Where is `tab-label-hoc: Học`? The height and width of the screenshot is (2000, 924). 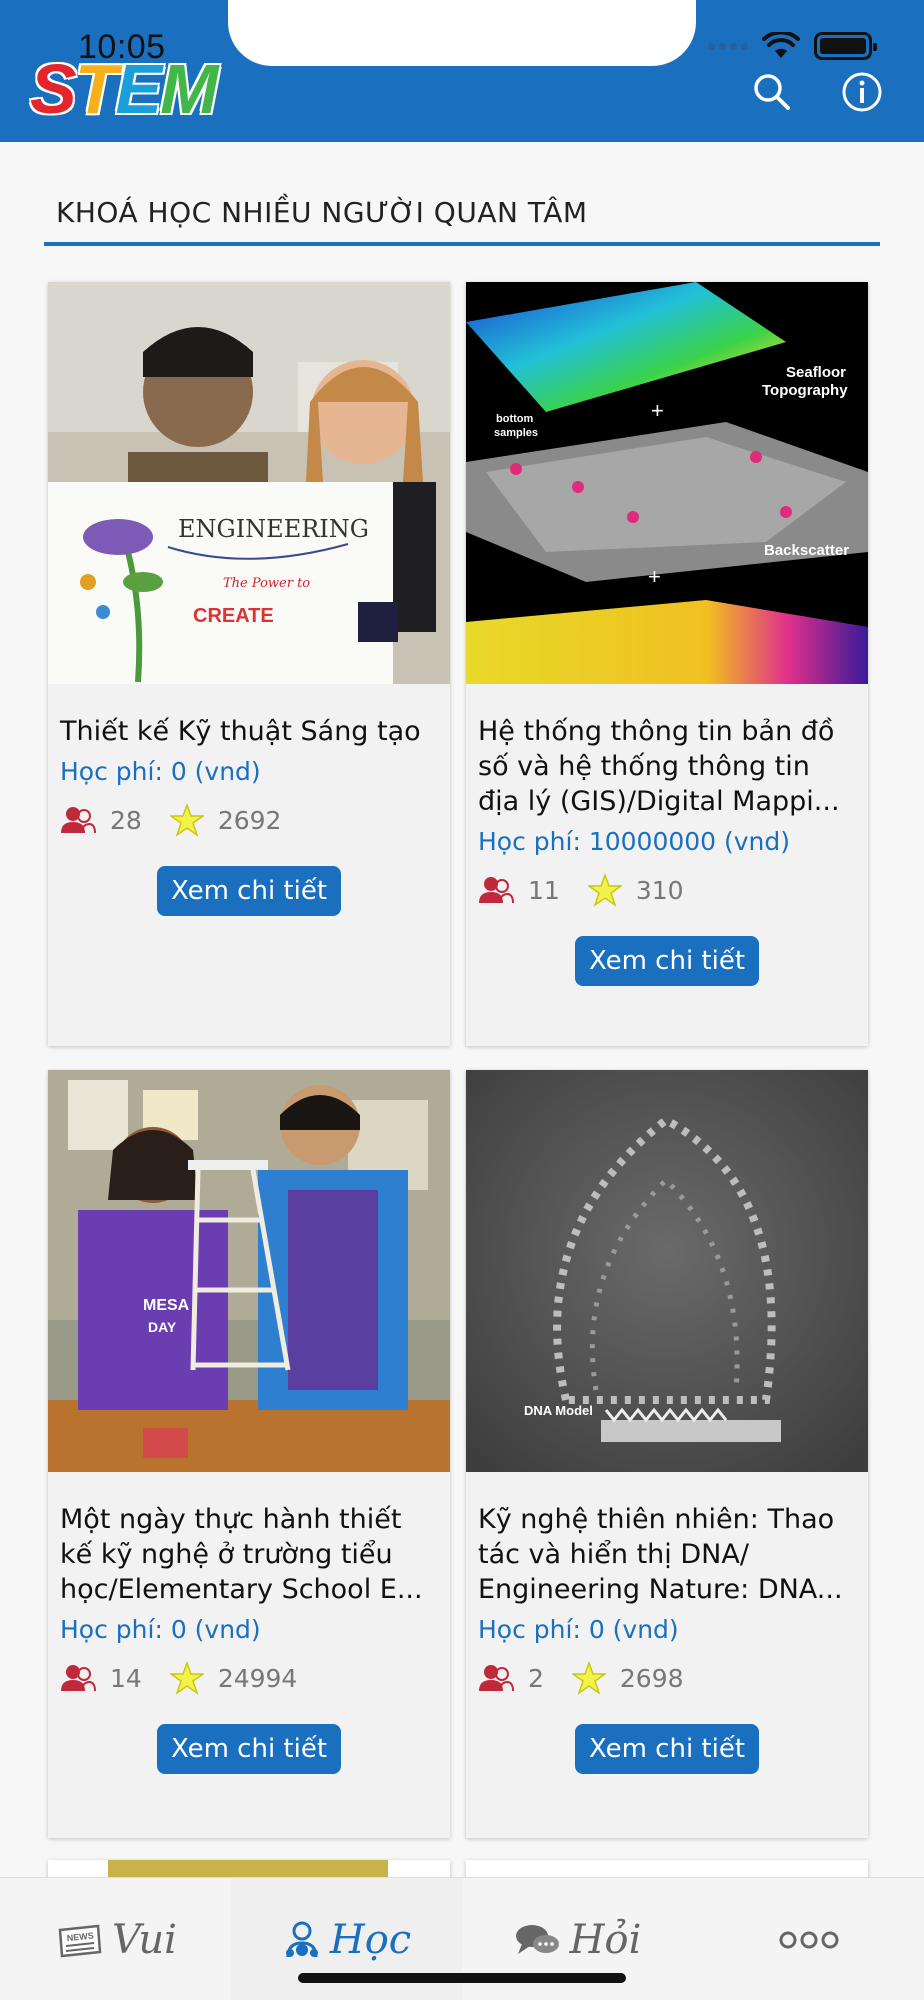 tab-label-hoc: Học is located at coordinates (370, 1939).